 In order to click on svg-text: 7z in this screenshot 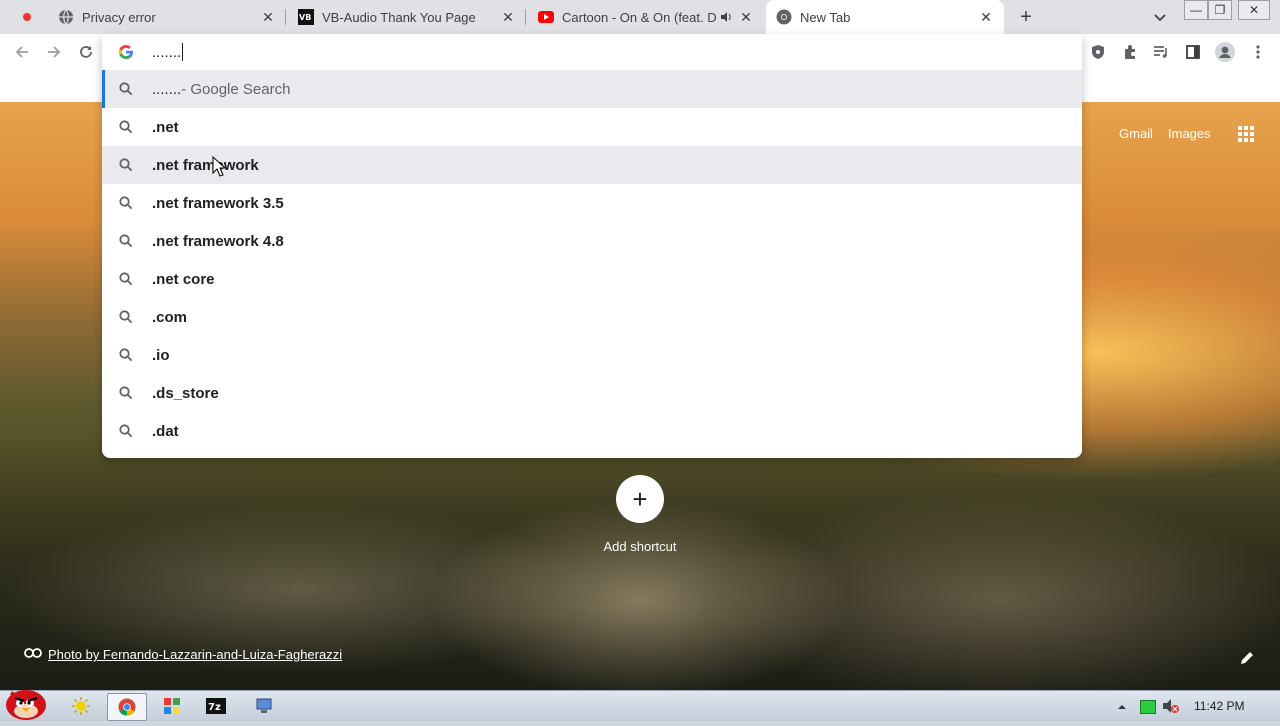, I will do `click(214, 707)`.